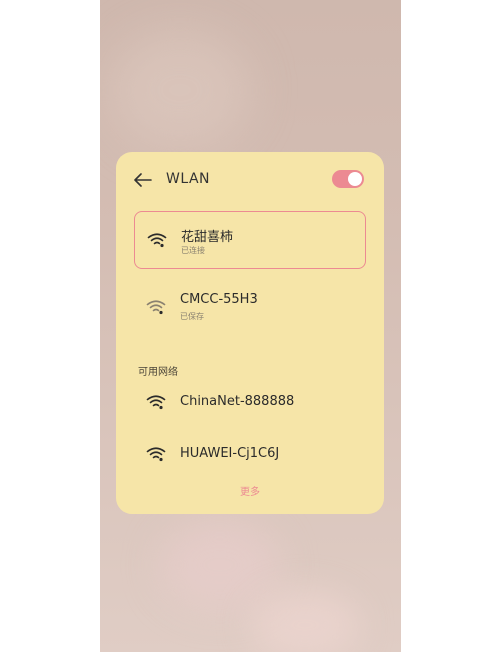  I want to click on network-name: 花甜喜柿, so click(207, 237).